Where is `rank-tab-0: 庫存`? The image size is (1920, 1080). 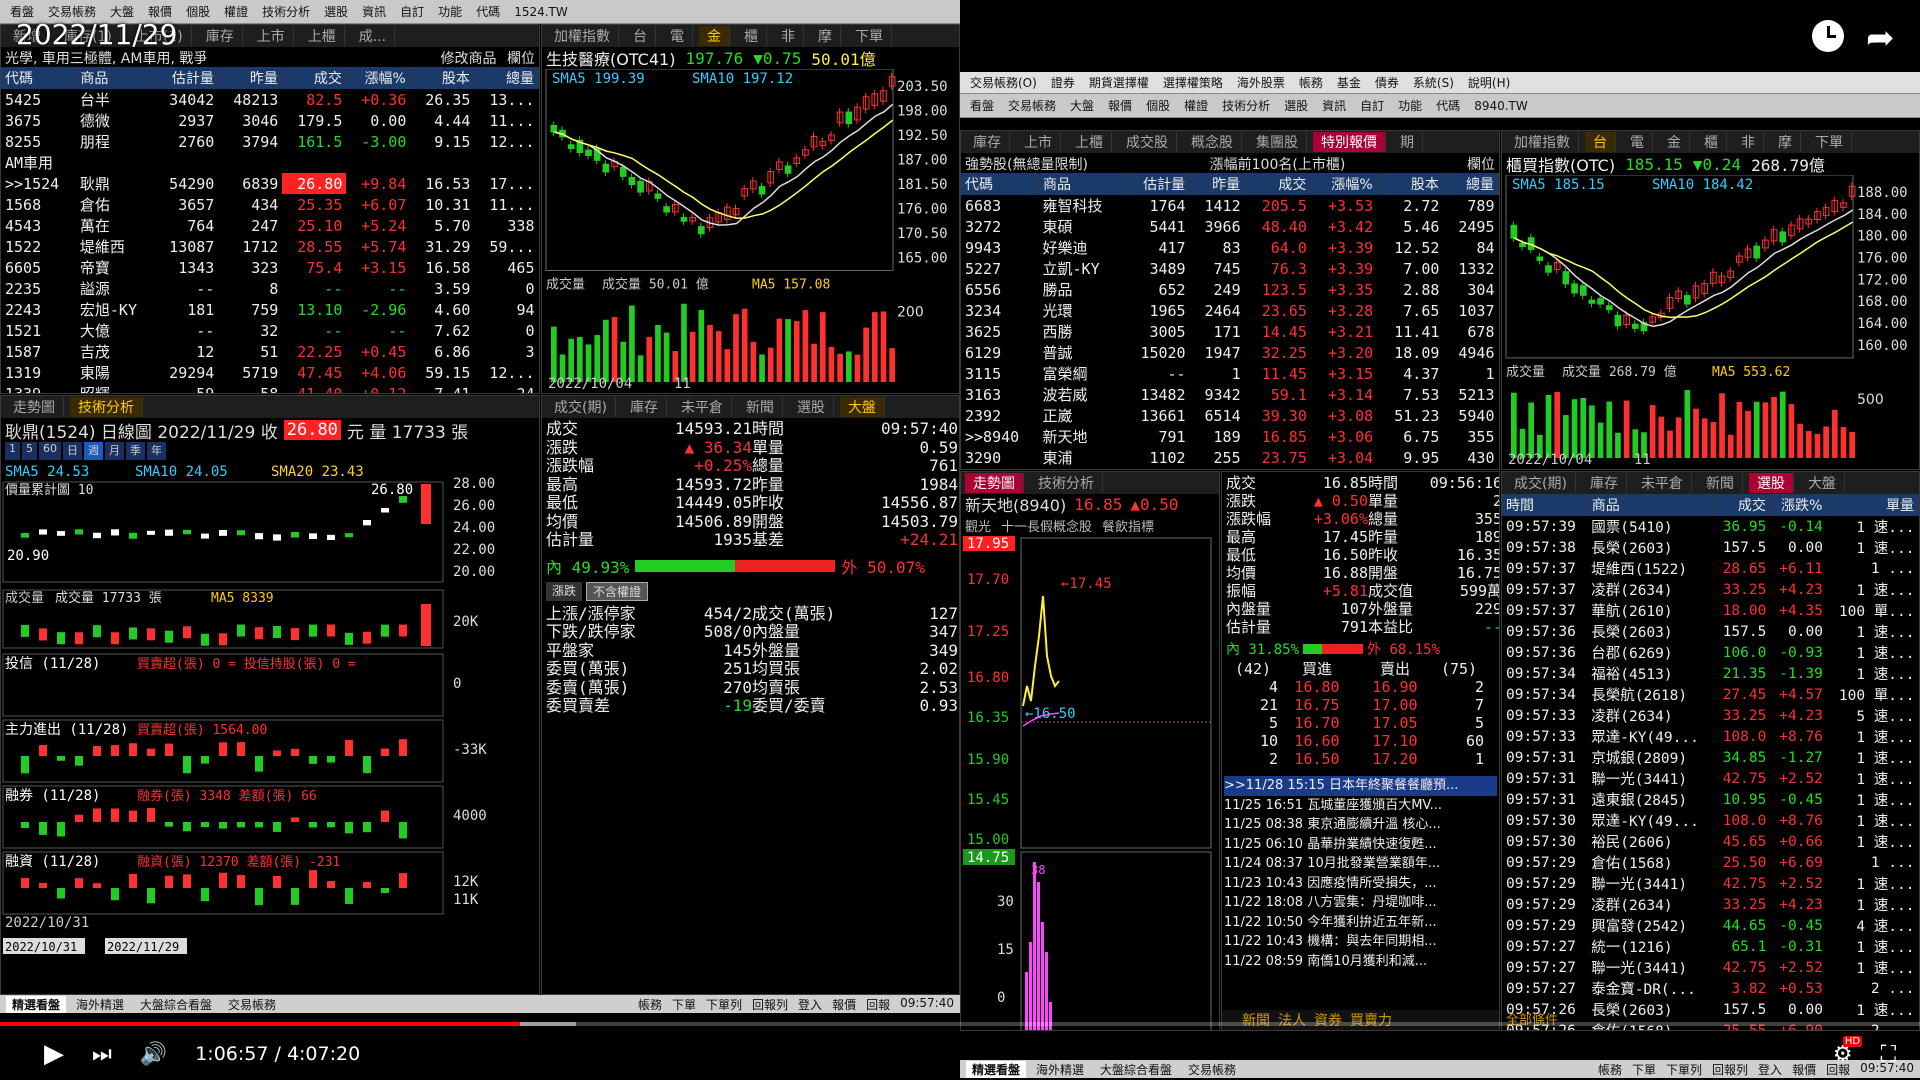 rank-tab-0: 庫存 is located at coordinates (987, 142).